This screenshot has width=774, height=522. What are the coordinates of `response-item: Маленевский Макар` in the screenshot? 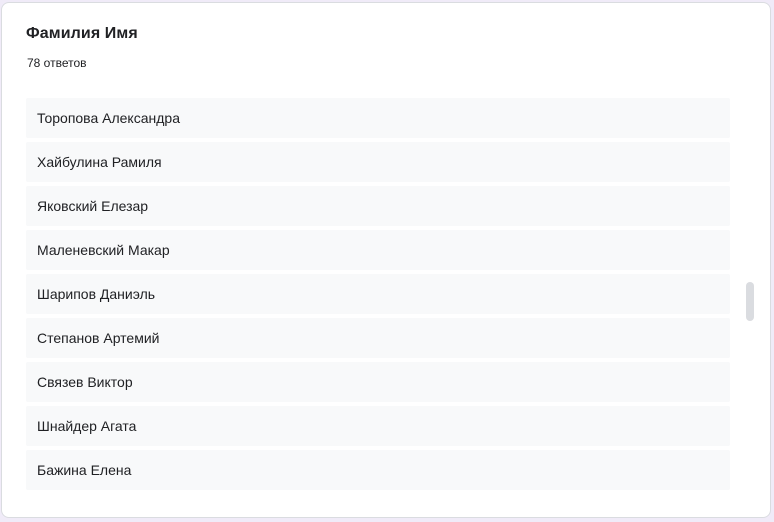 It's located at (378, 250).